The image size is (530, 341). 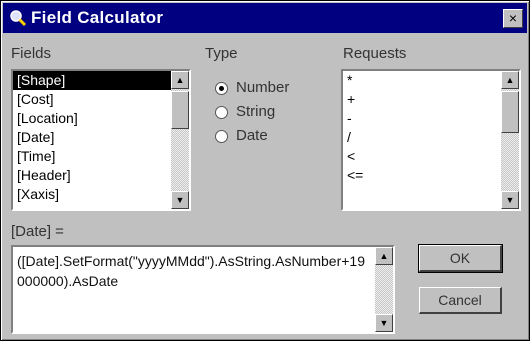 What do you see at coordinates (422, 118) in the screenshot?
I see `requests-list-item: -` at bounding box center [422, 118].